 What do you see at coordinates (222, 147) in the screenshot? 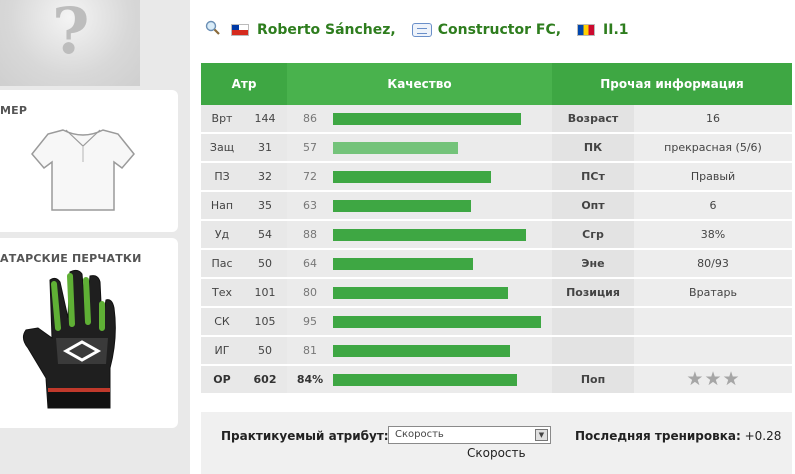
I see `attribute-name: Защ` at bounding box center [222, 147].